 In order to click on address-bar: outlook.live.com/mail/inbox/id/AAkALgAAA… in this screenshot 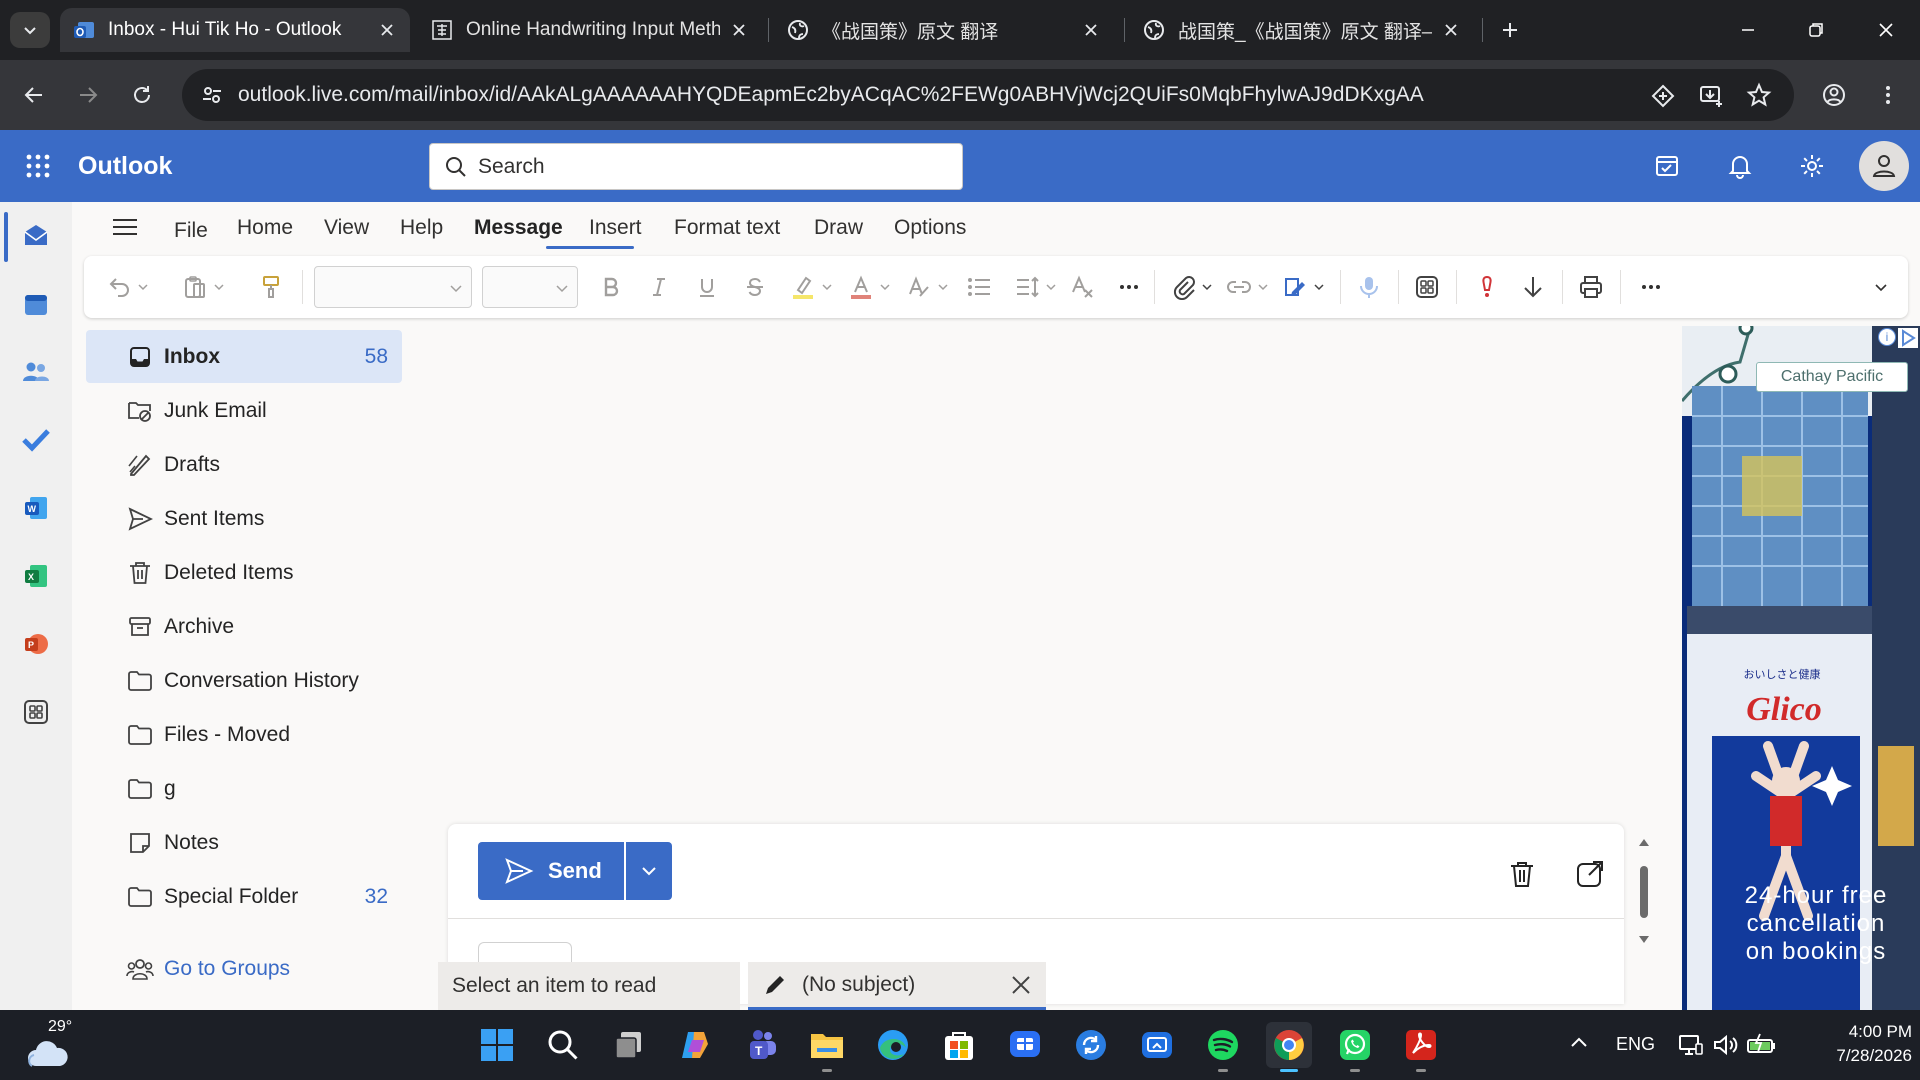, I will do `click(988, 95)`.